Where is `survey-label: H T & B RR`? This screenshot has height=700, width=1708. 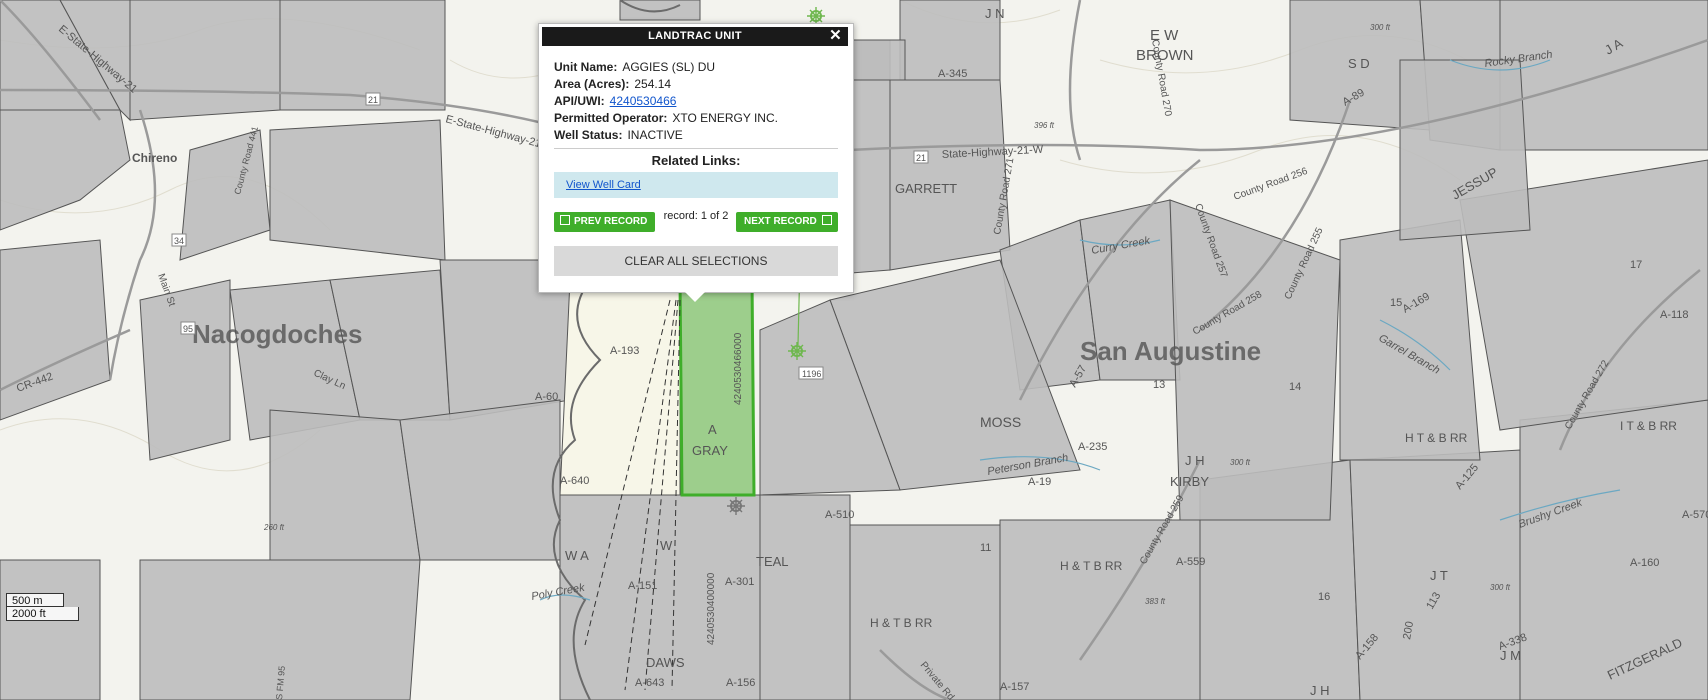 survey-label: H T & B RR is located at coordinates (1436, 438).